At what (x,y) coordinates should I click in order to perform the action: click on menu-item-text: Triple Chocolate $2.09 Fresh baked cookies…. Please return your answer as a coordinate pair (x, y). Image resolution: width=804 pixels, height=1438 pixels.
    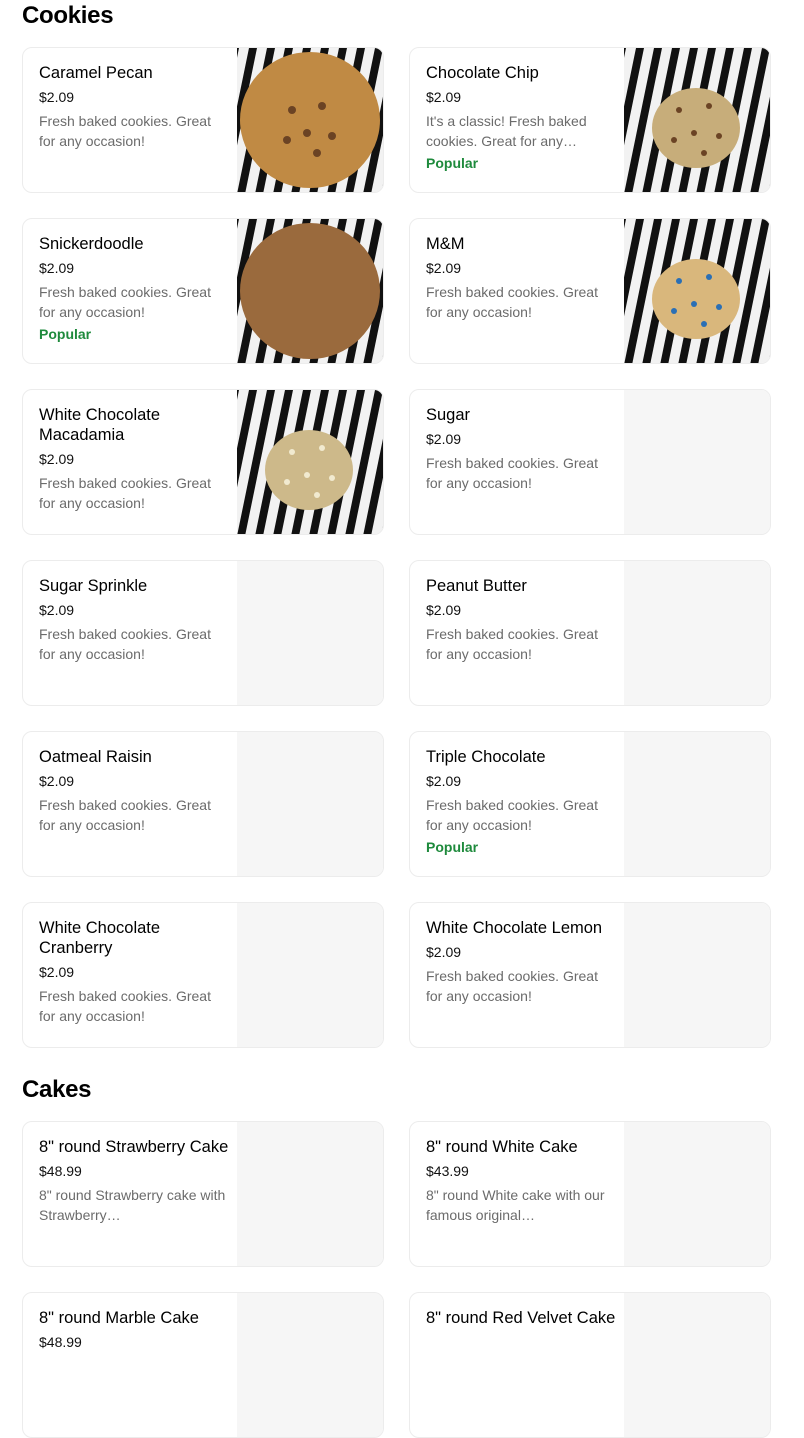
    Looking at the image, I should click on (521, 802).